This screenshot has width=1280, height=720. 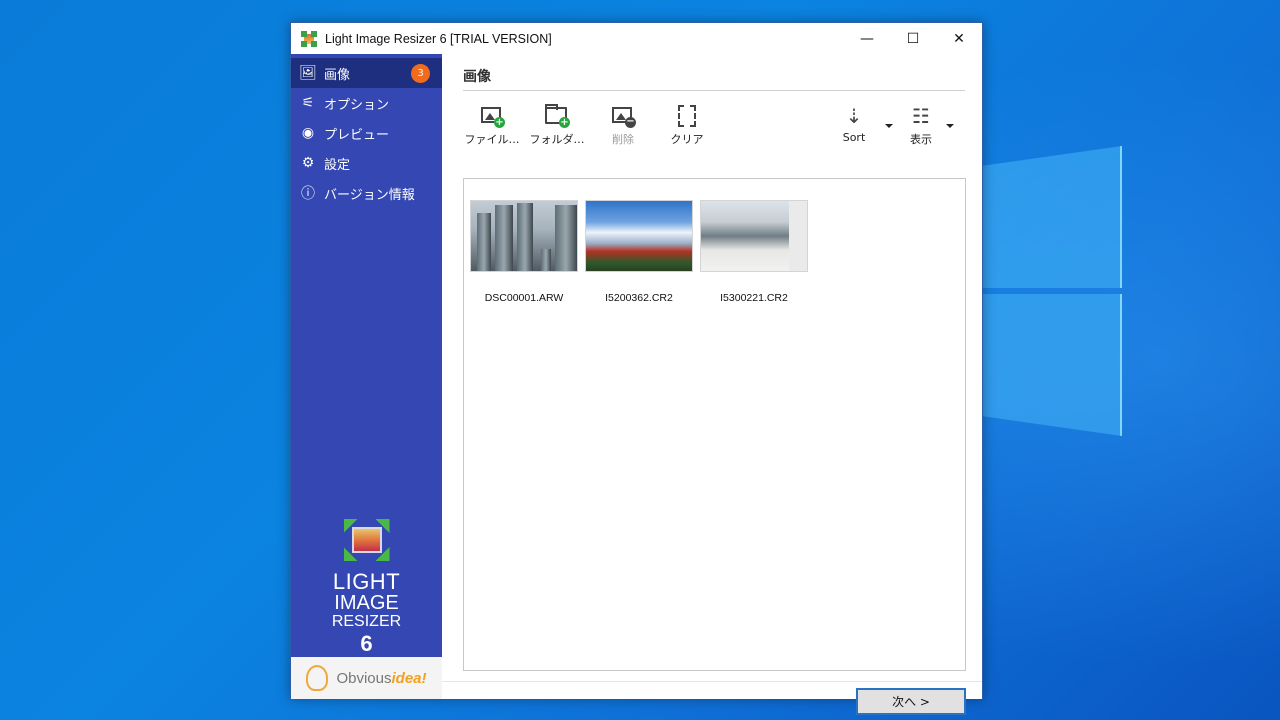 What do you see at coordinates (366, 581) in the screenshot?
I see `logo-text: LIGHT` at bounding box center [366, 581].